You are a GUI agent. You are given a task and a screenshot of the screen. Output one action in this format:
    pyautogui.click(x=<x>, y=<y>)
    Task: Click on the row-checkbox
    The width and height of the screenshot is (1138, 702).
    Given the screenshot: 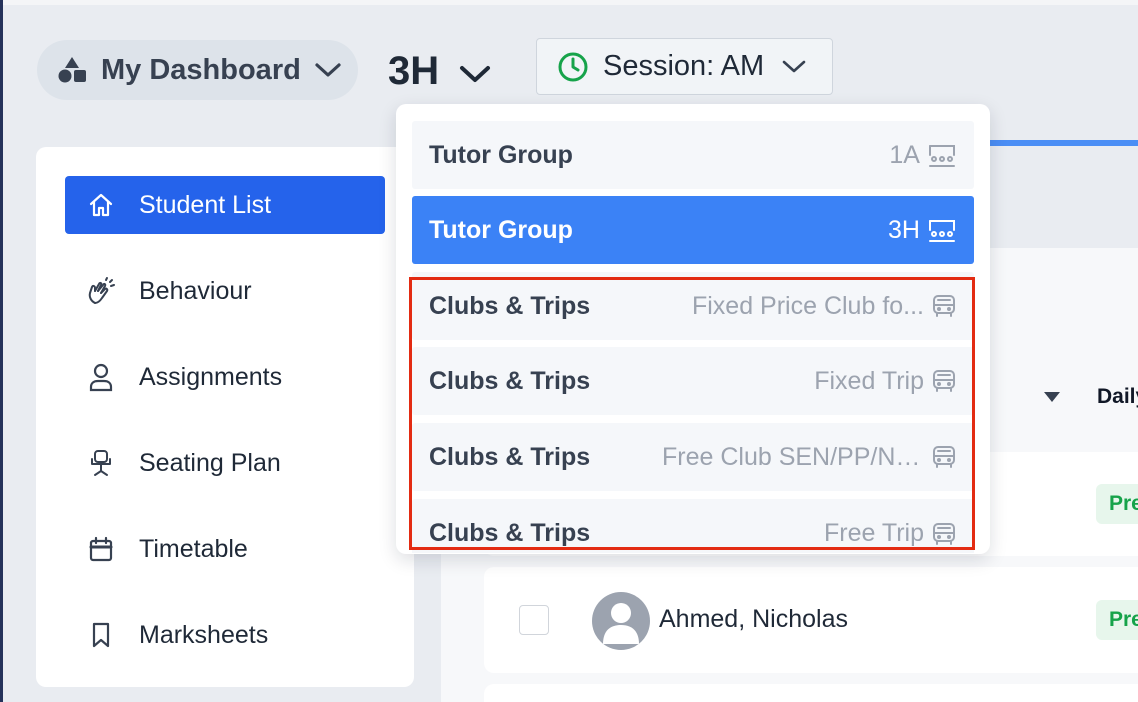 What is the action you would take?
    pyautogui.click(x=534, y=620)
    